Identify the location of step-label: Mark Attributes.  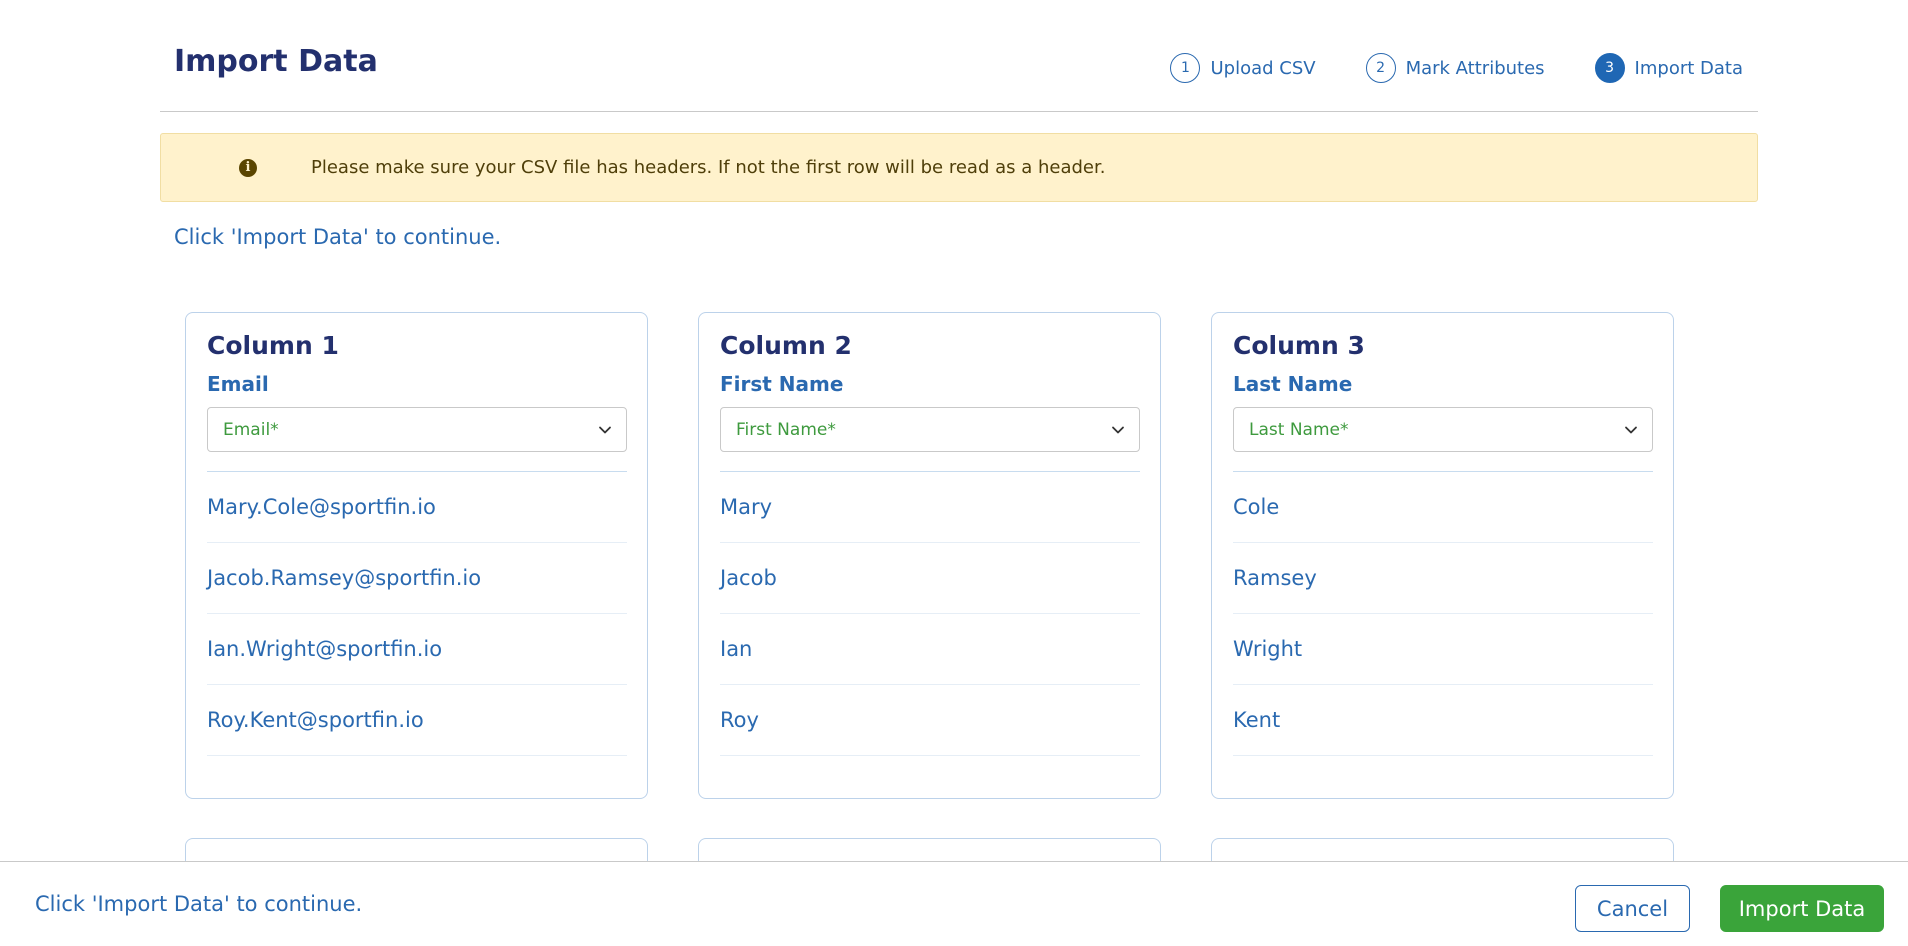
(1475, 68).